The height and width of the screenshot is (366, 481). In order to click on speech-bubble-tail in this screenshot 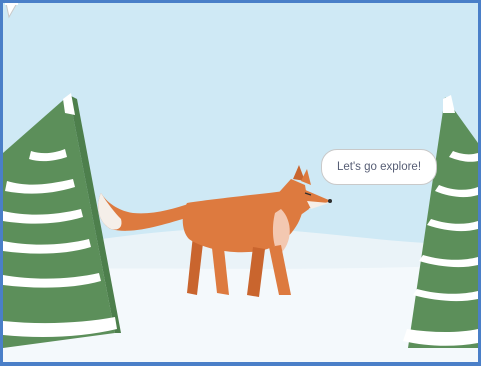, I will do `click(11, 11)`.